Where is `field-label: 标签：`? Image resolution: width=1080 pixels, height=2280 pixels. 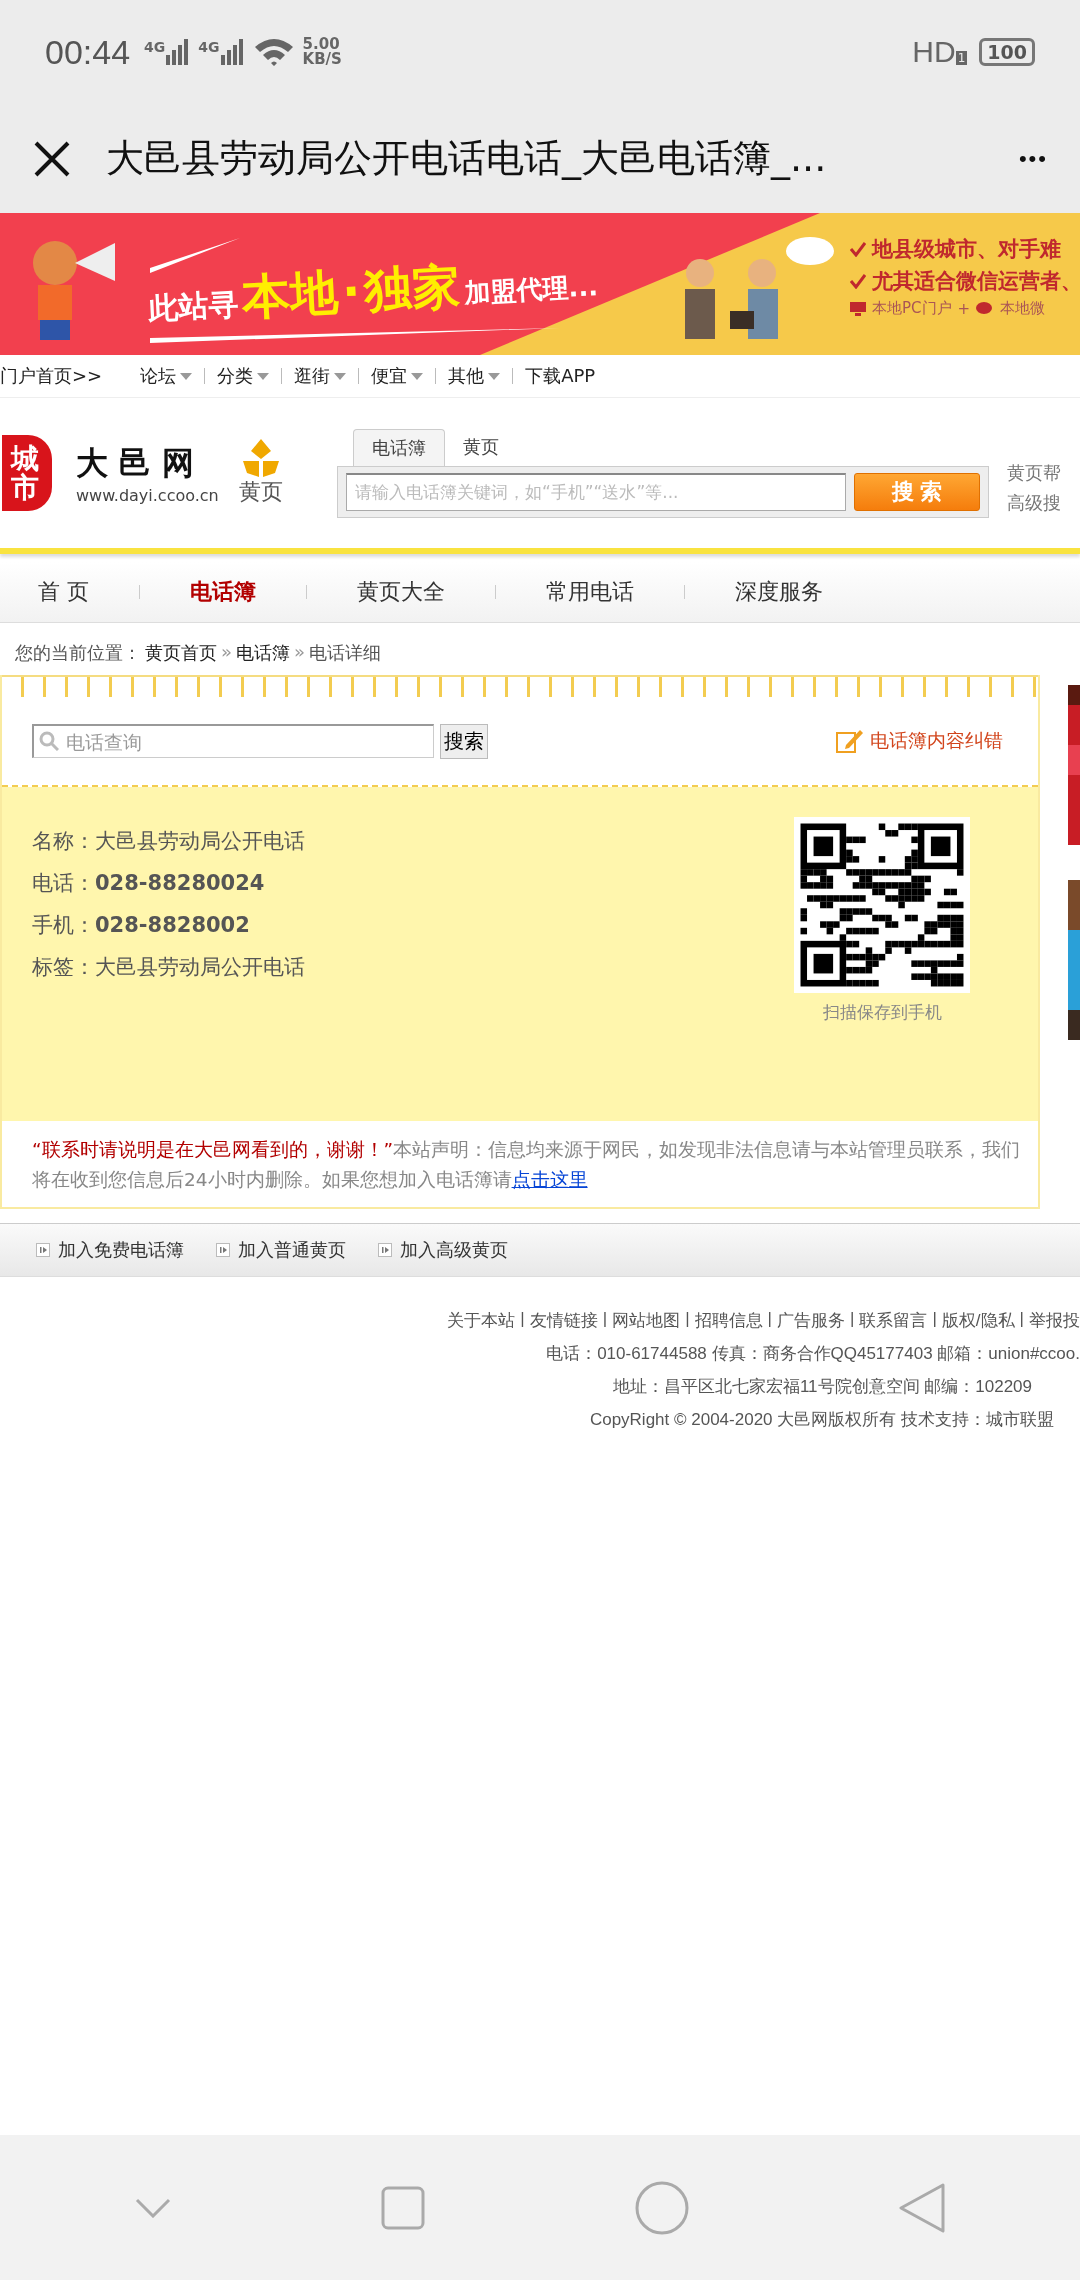
field-label: 标签： is located at coordinates (63, 967).